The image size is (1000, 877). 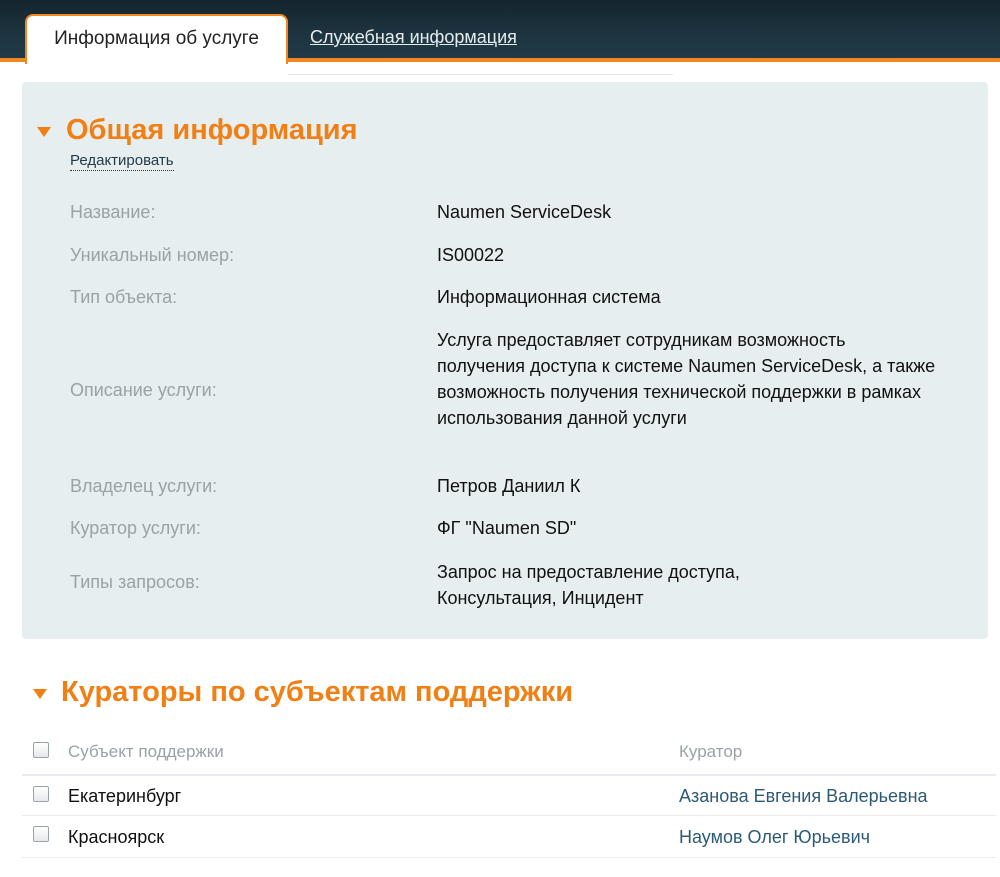 What do you see at coordinates (125, 796) in the screenshot?
I see `table-cell-subject: Екатеринбург` at bounding box center [125, 796].